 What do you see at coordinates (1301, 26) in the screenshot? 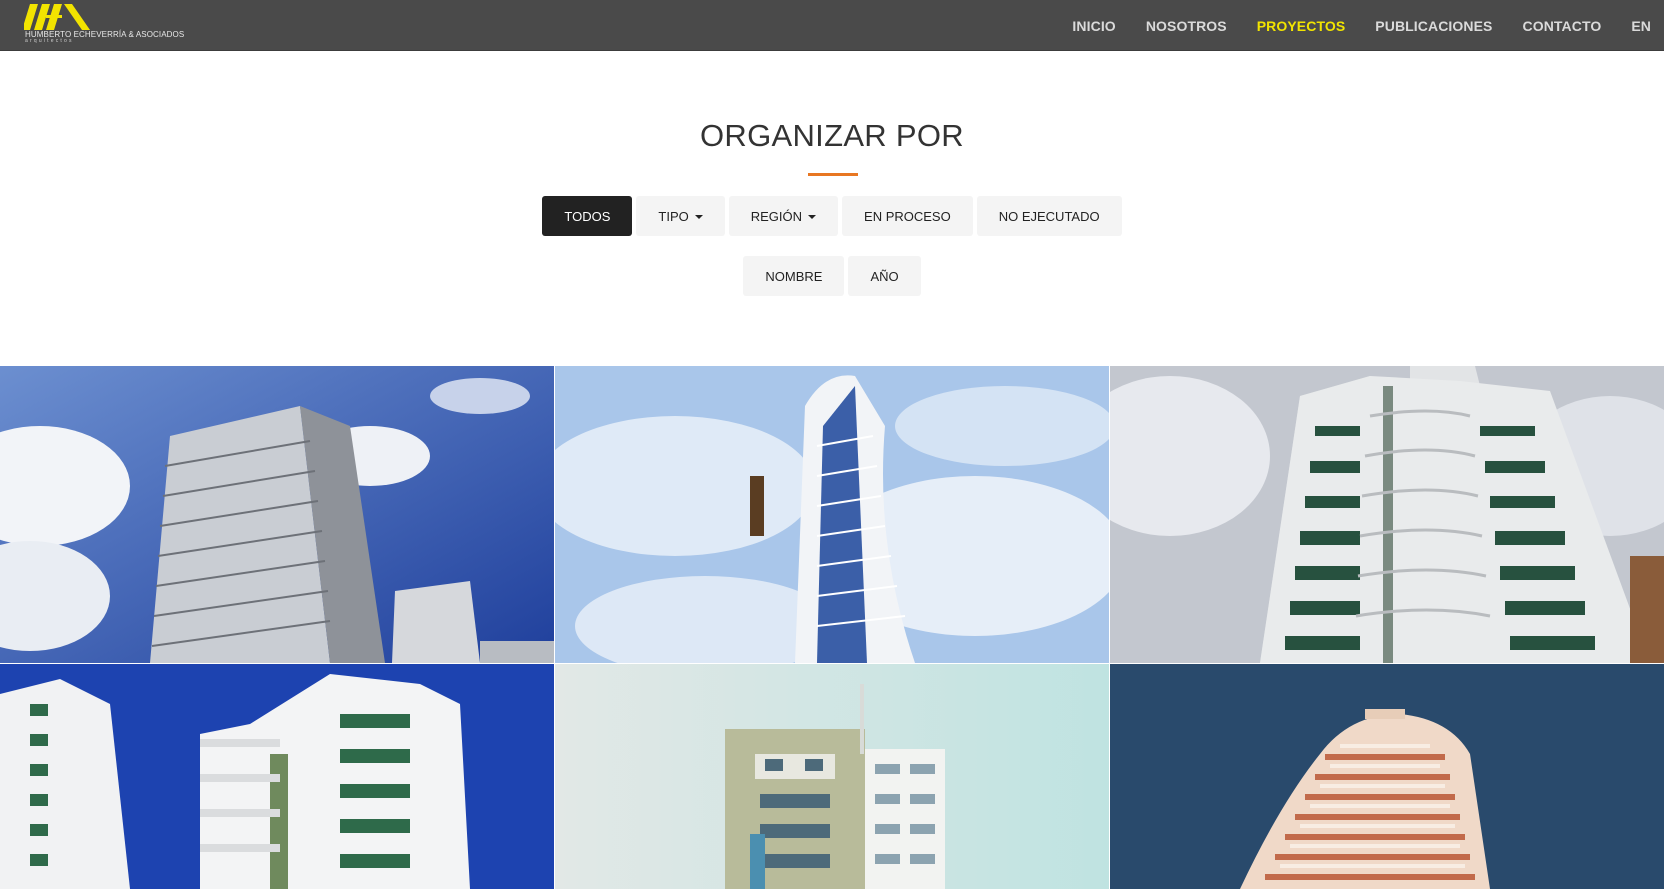
I see `nav-item-proyectos: PROYECTOS` at bounding box center [1301, 26].